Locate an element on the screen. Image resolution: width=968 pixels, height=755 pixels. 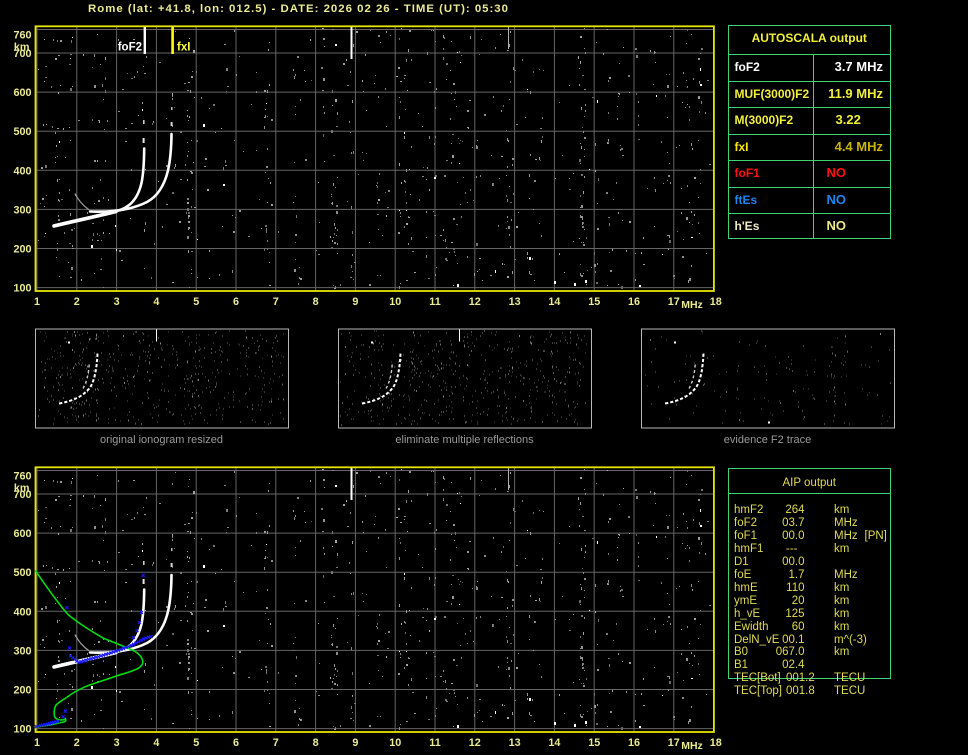
svg-text: evidence F2 trace is located at coordinates (767, 440).